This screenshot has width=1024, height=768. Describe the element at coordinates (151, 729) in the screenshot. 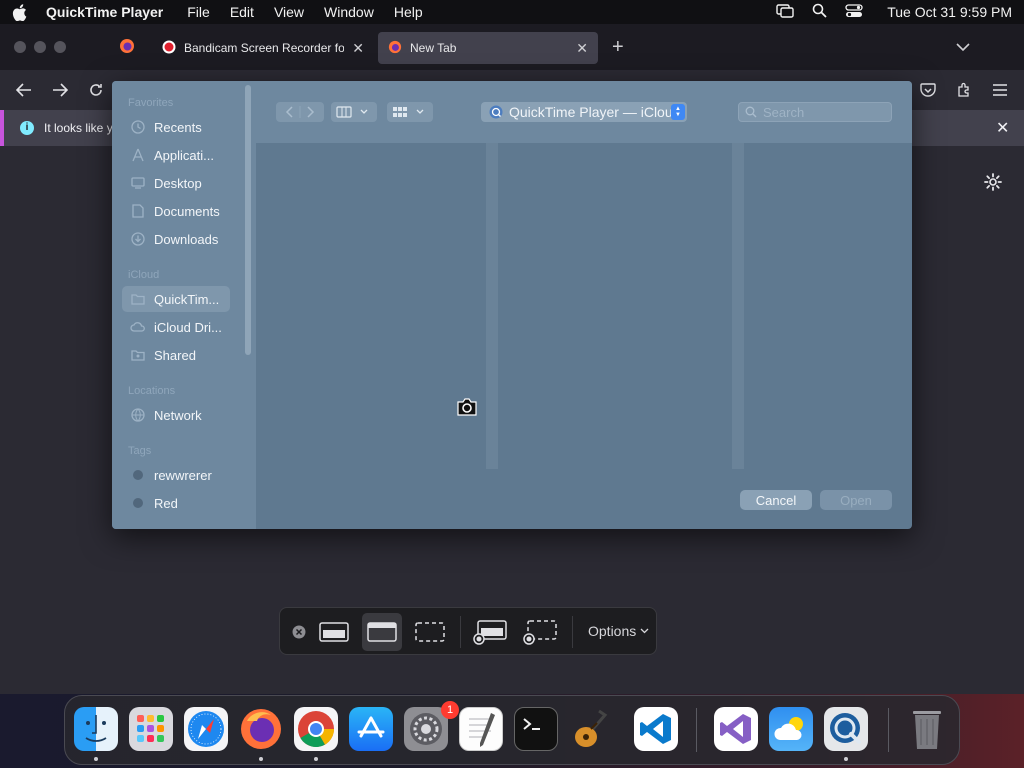

I see `launchpad-icon` at that location.